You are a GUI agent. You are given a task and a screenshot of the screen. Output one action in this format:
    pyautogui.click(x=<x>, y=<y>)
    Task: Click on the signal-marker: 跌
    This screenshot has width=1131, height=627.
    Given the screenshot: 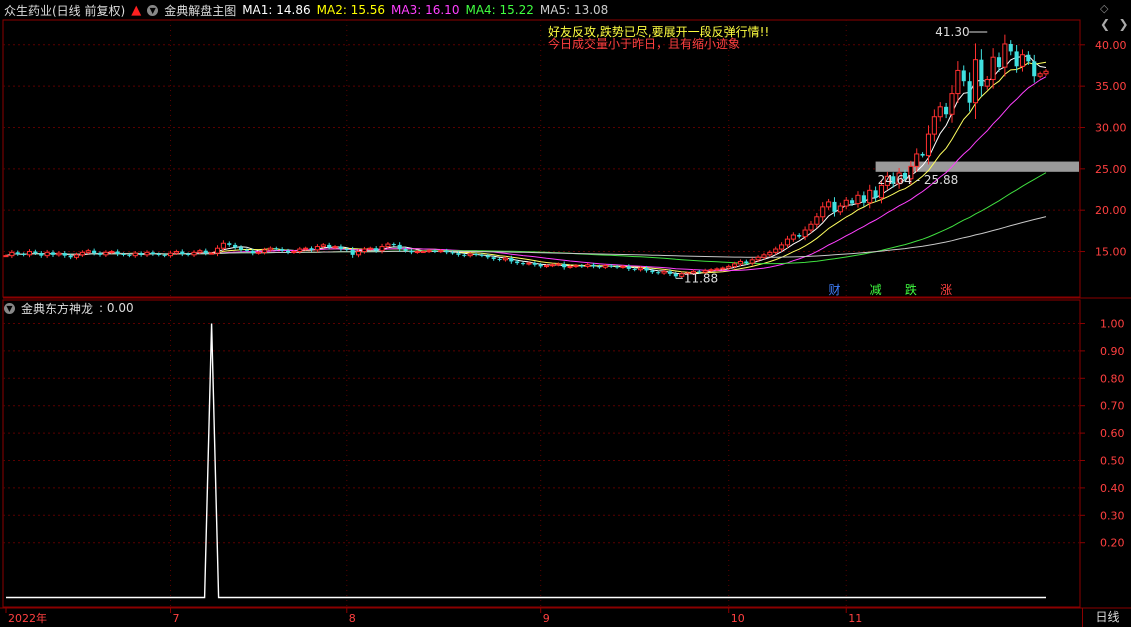 What is the action you would take?
    pyautogui.click(x=911, y=289)
    